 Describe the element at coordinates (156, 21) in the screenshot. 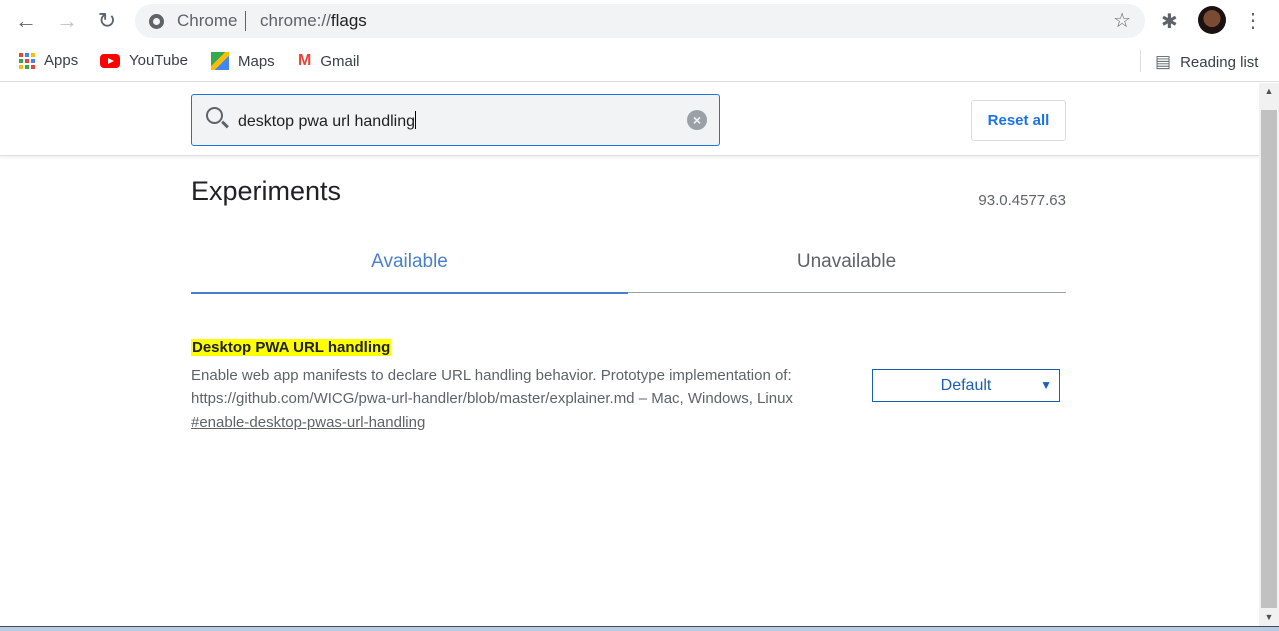

I see `chrome-icon` at that location.